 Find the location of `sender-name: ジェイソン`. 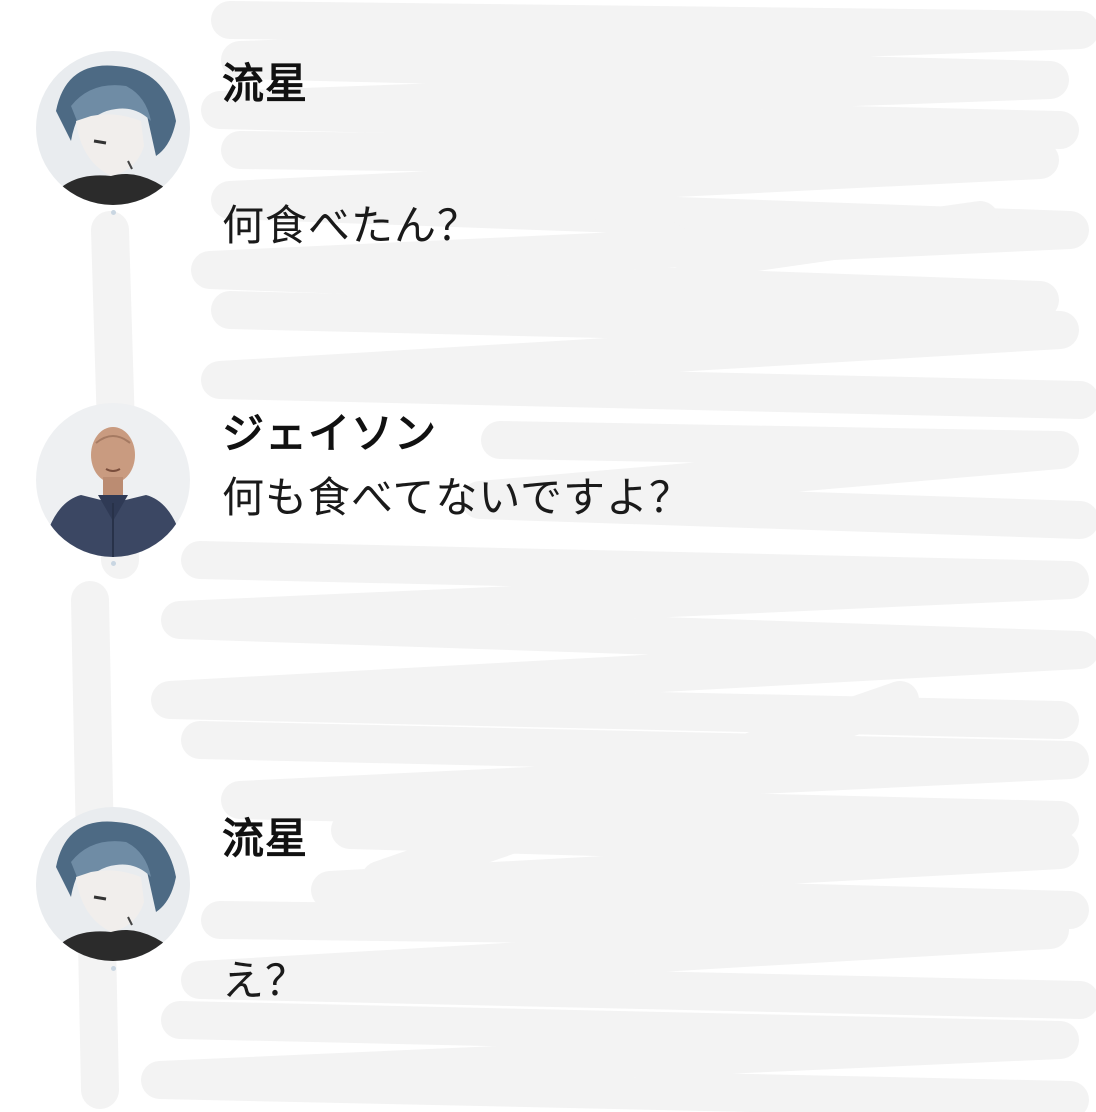

sender-name: ジェイソン is located at coordinates (330, 433).